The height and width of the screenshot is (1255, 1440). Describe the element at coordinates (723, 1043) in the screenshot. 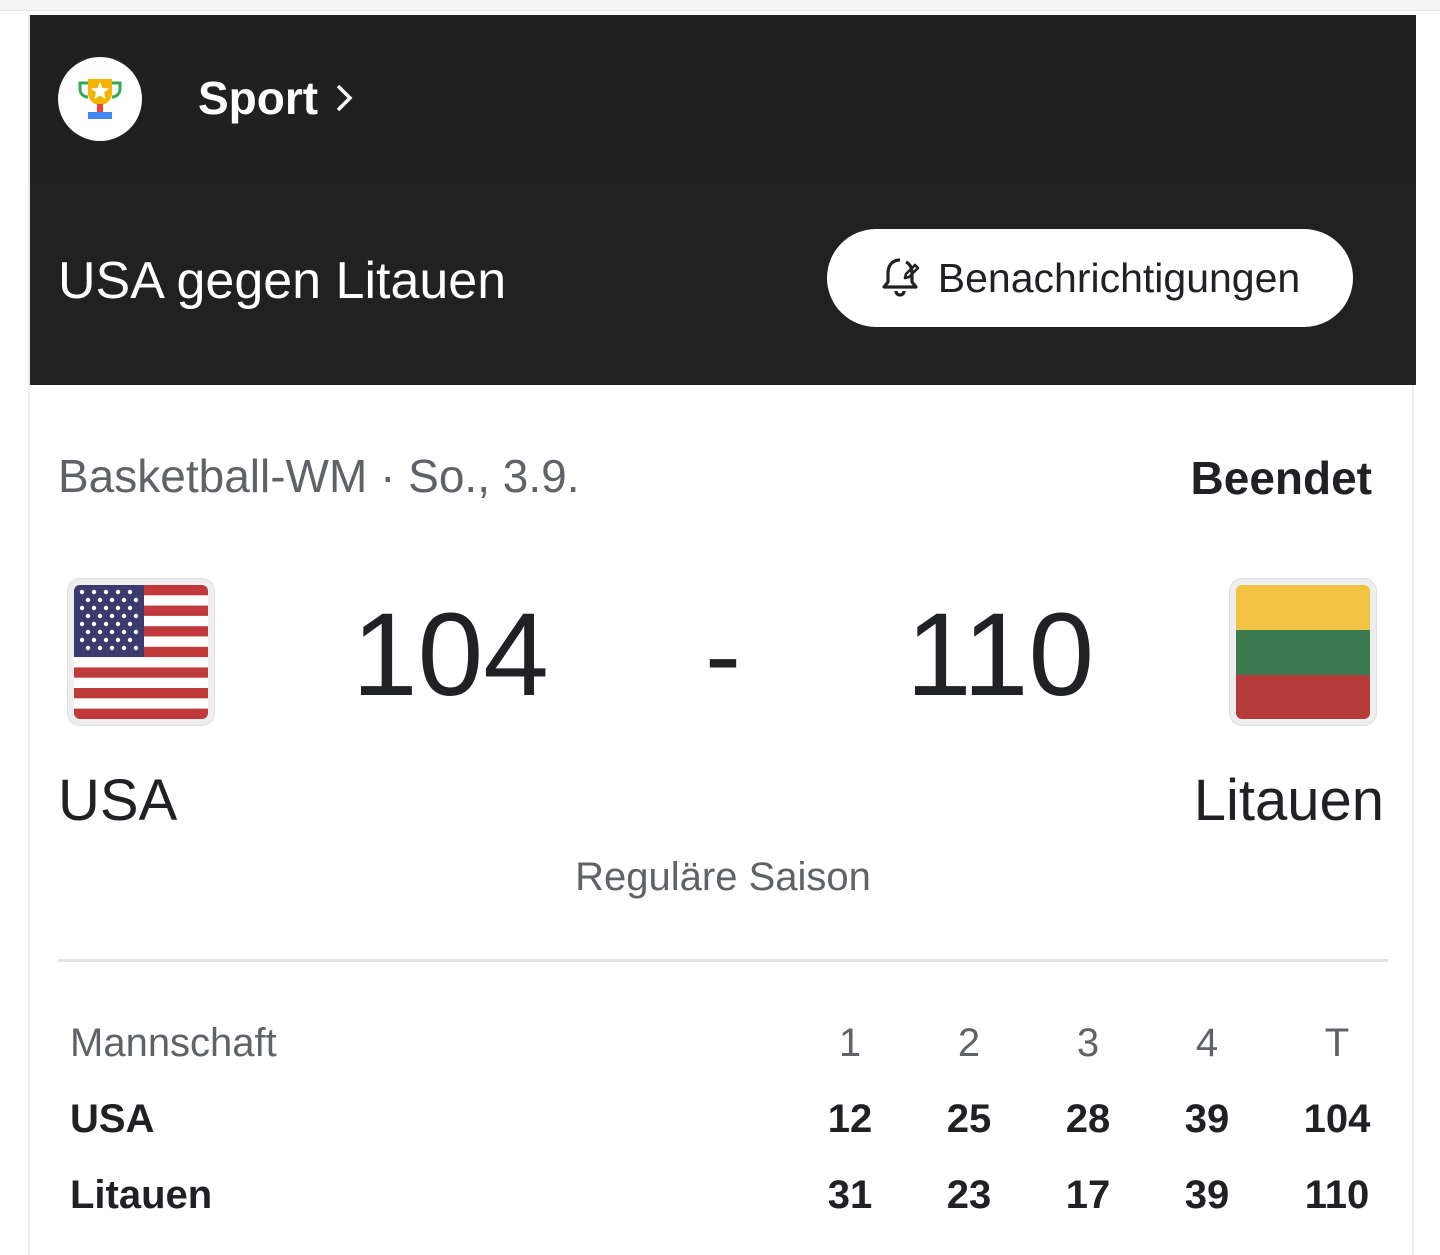

I see `table-header-row: Mannschaft 1 2 3 4 T` at that location.